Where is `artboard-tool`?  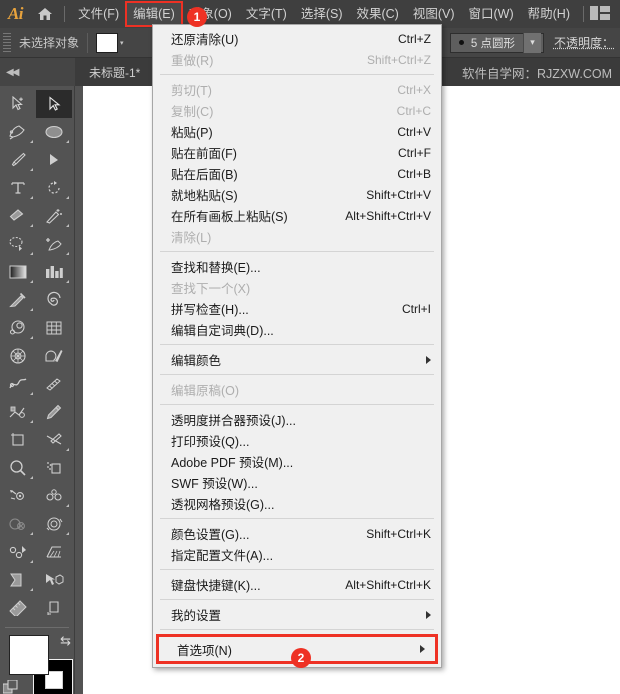 artboard-tool is located at coordinates (18, 440).